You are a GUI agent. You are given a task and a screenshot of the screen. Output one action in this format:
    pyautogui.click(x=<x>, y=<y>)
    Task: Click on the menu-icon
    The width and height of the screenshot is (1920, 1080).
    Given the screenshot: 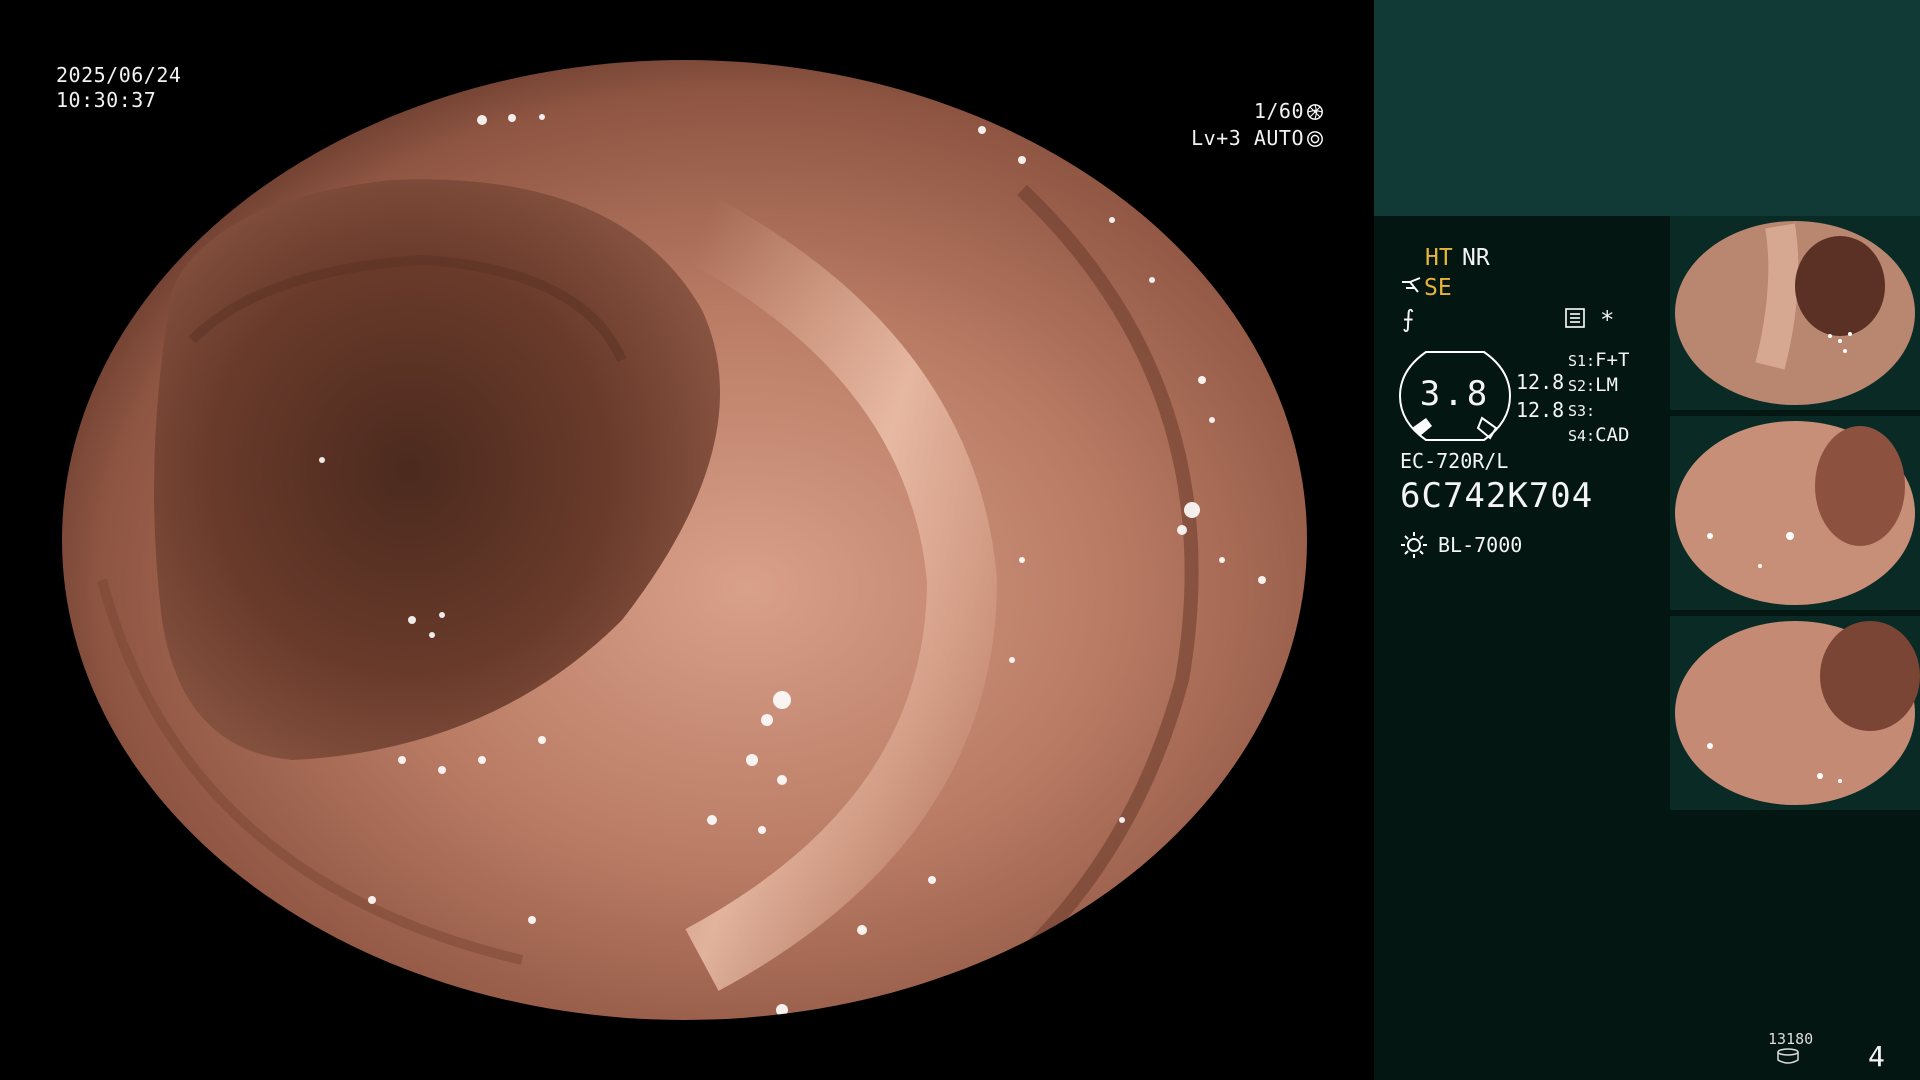 What is the action you would take?
    pyautogui.click(x=1575, y=318)
    